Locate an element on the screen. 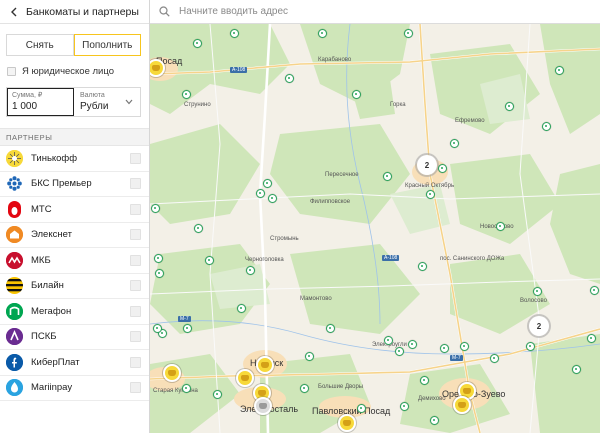 This screenshot has height=433, width=600. address-search-bar is located at coordinates (375, 12).